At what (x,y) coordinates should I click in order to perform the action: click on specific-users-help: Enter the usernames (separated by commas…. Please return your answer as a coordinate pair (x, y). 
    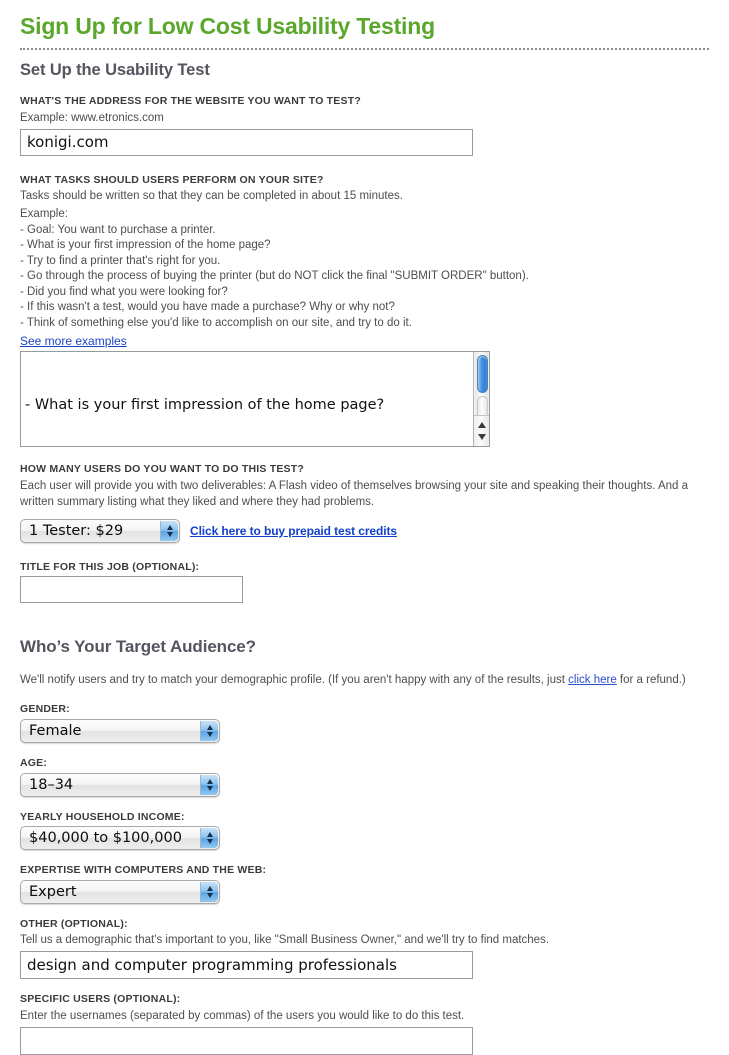
    Looking at the image, I should click on (242, 1015).